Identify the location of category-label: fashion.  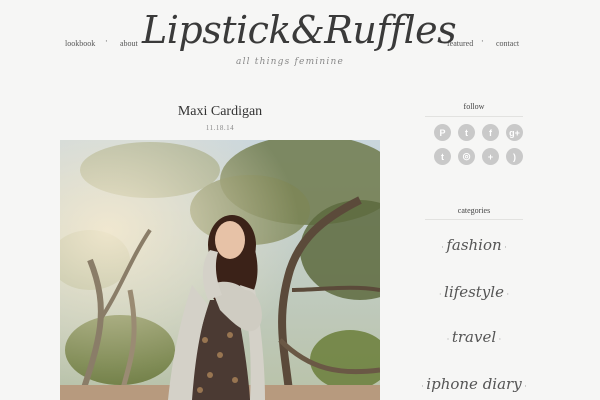
(474, 245).